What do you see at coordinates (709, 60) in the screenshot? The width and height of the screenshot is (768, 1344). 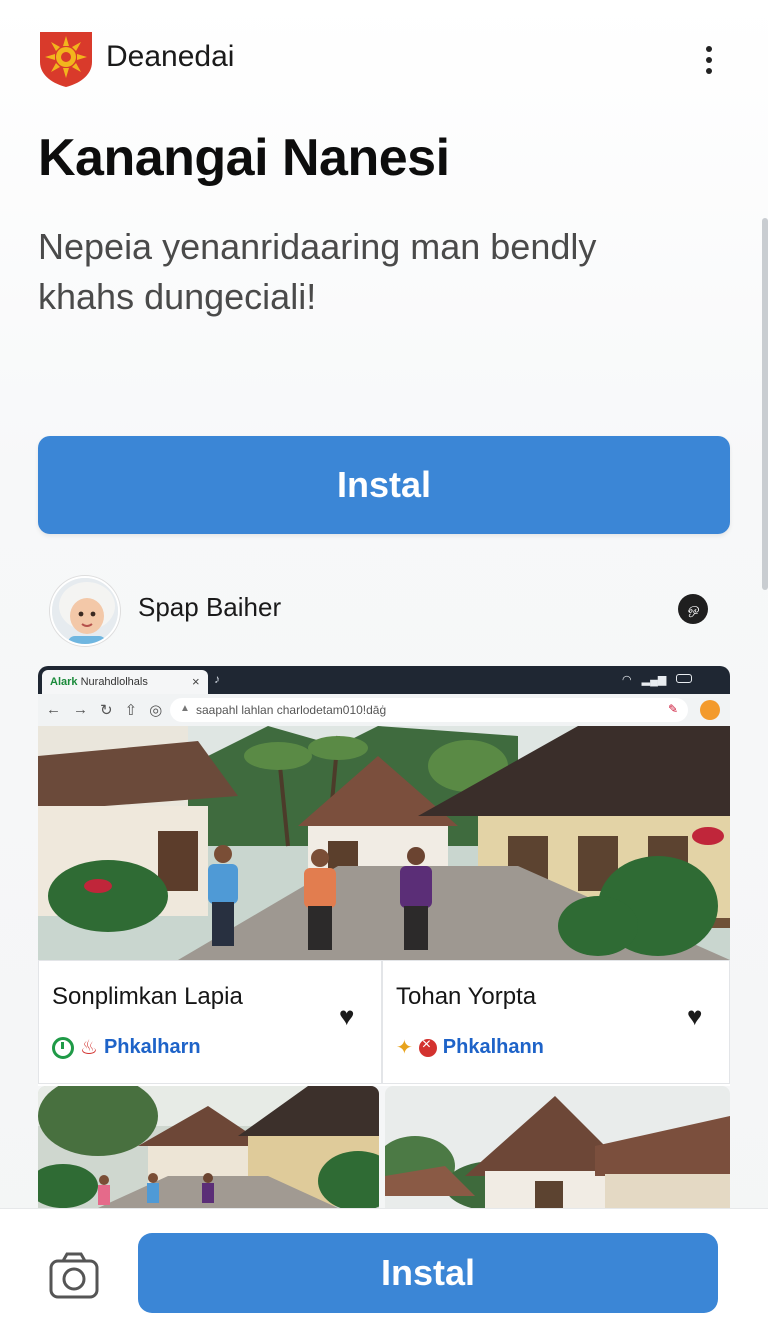 I see `more-vertical-icon` at bounding box center [709, 60].